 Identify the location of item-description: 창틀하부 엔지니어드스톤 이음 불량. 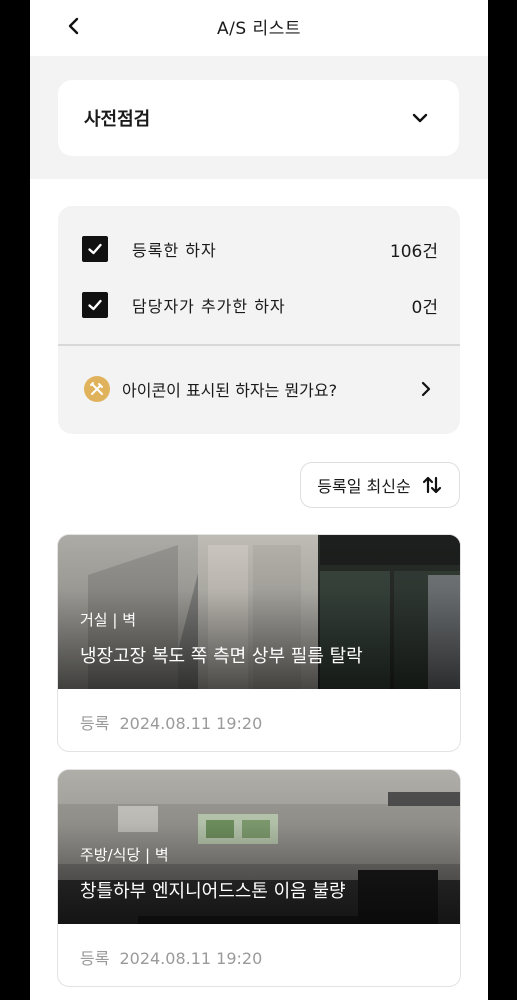
(213, 891).